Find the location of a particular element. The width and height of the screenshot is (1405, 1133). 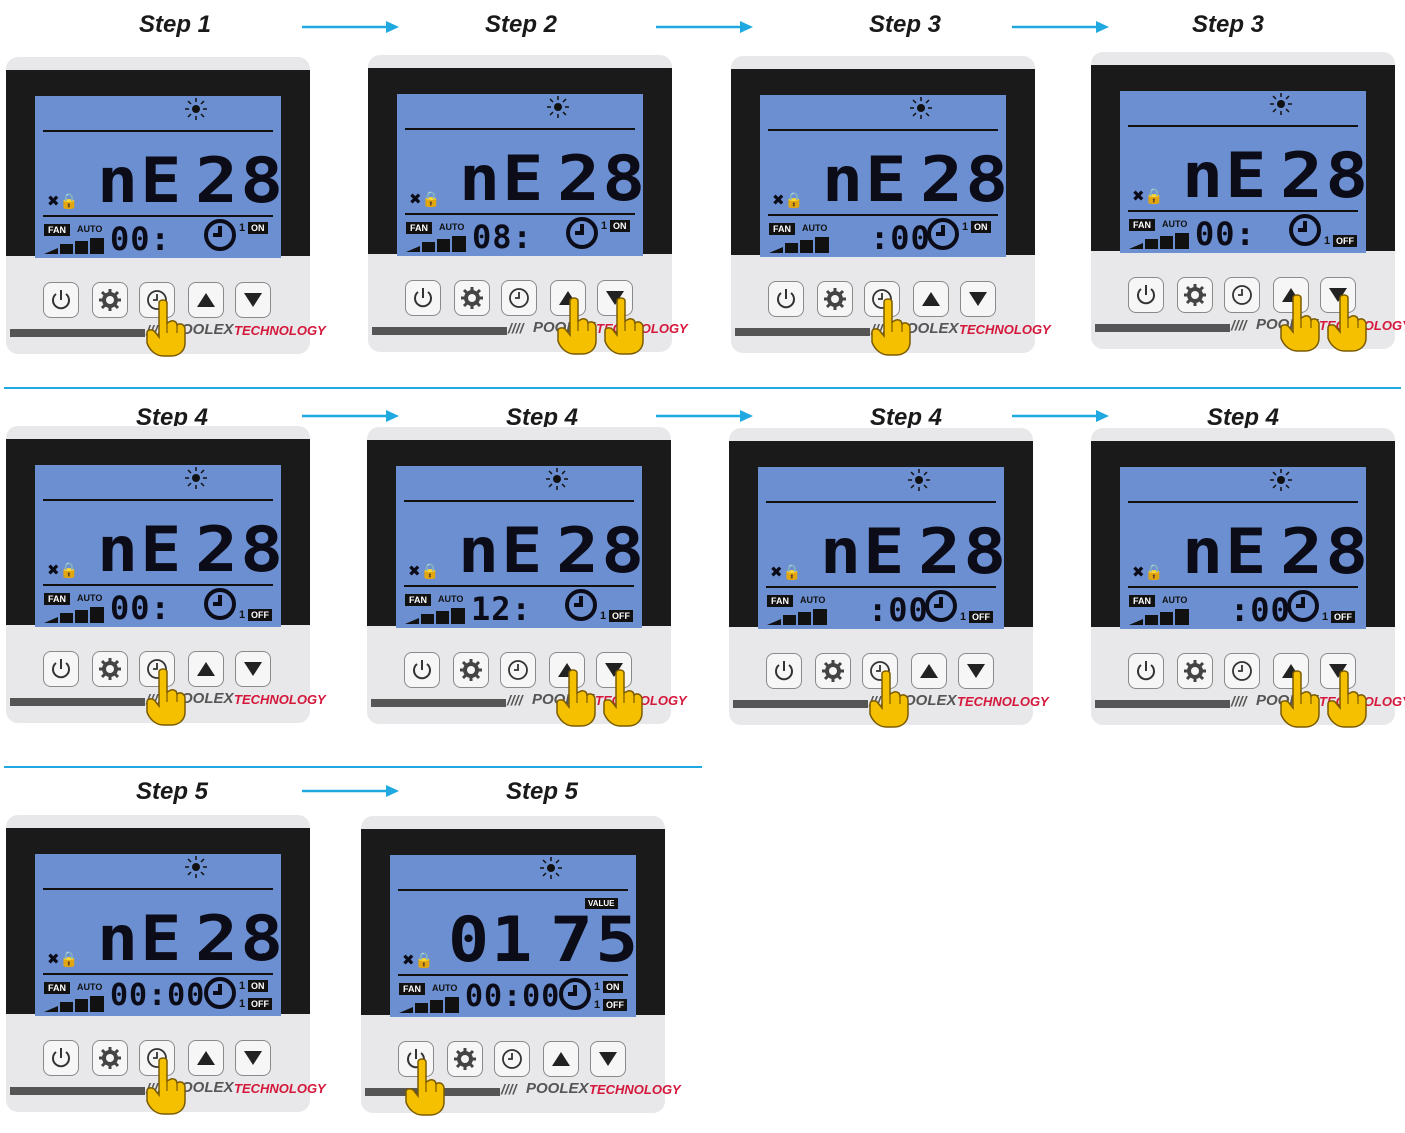

brand-name: POOLEX is located at coordinates (557, 1088).